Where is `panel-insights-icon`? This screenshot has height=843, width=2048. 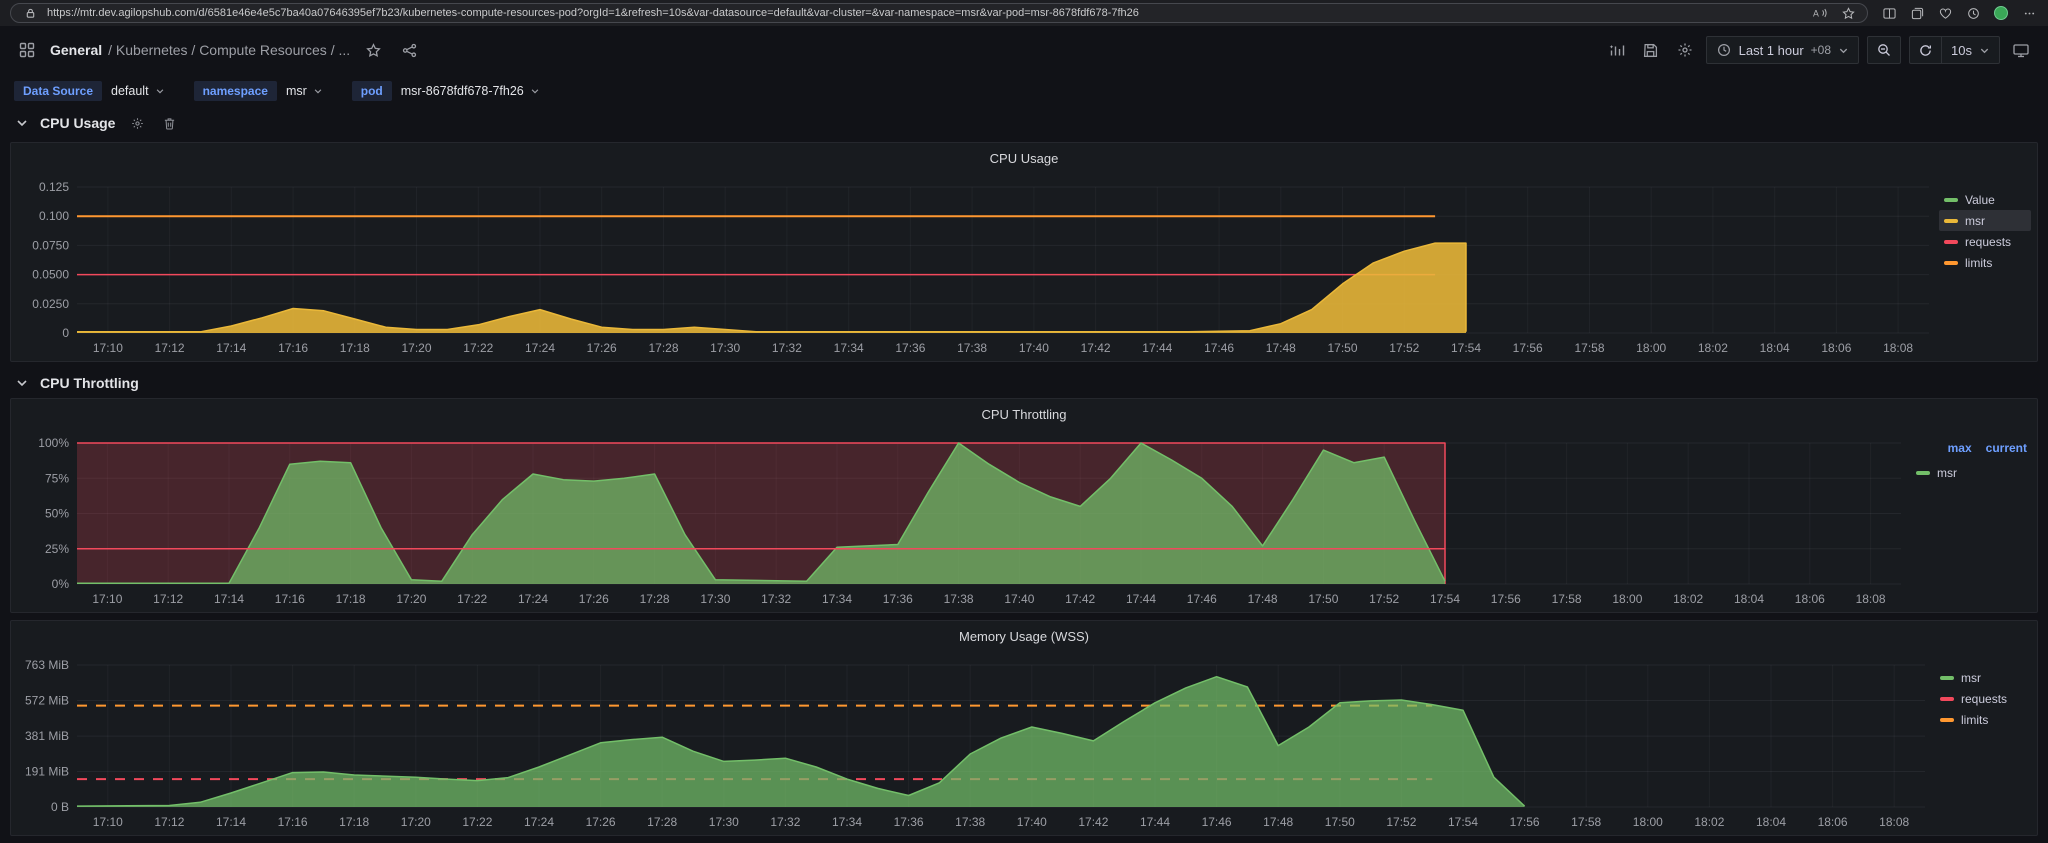
panel-insights-icon is located at coordinates (1617, 50).